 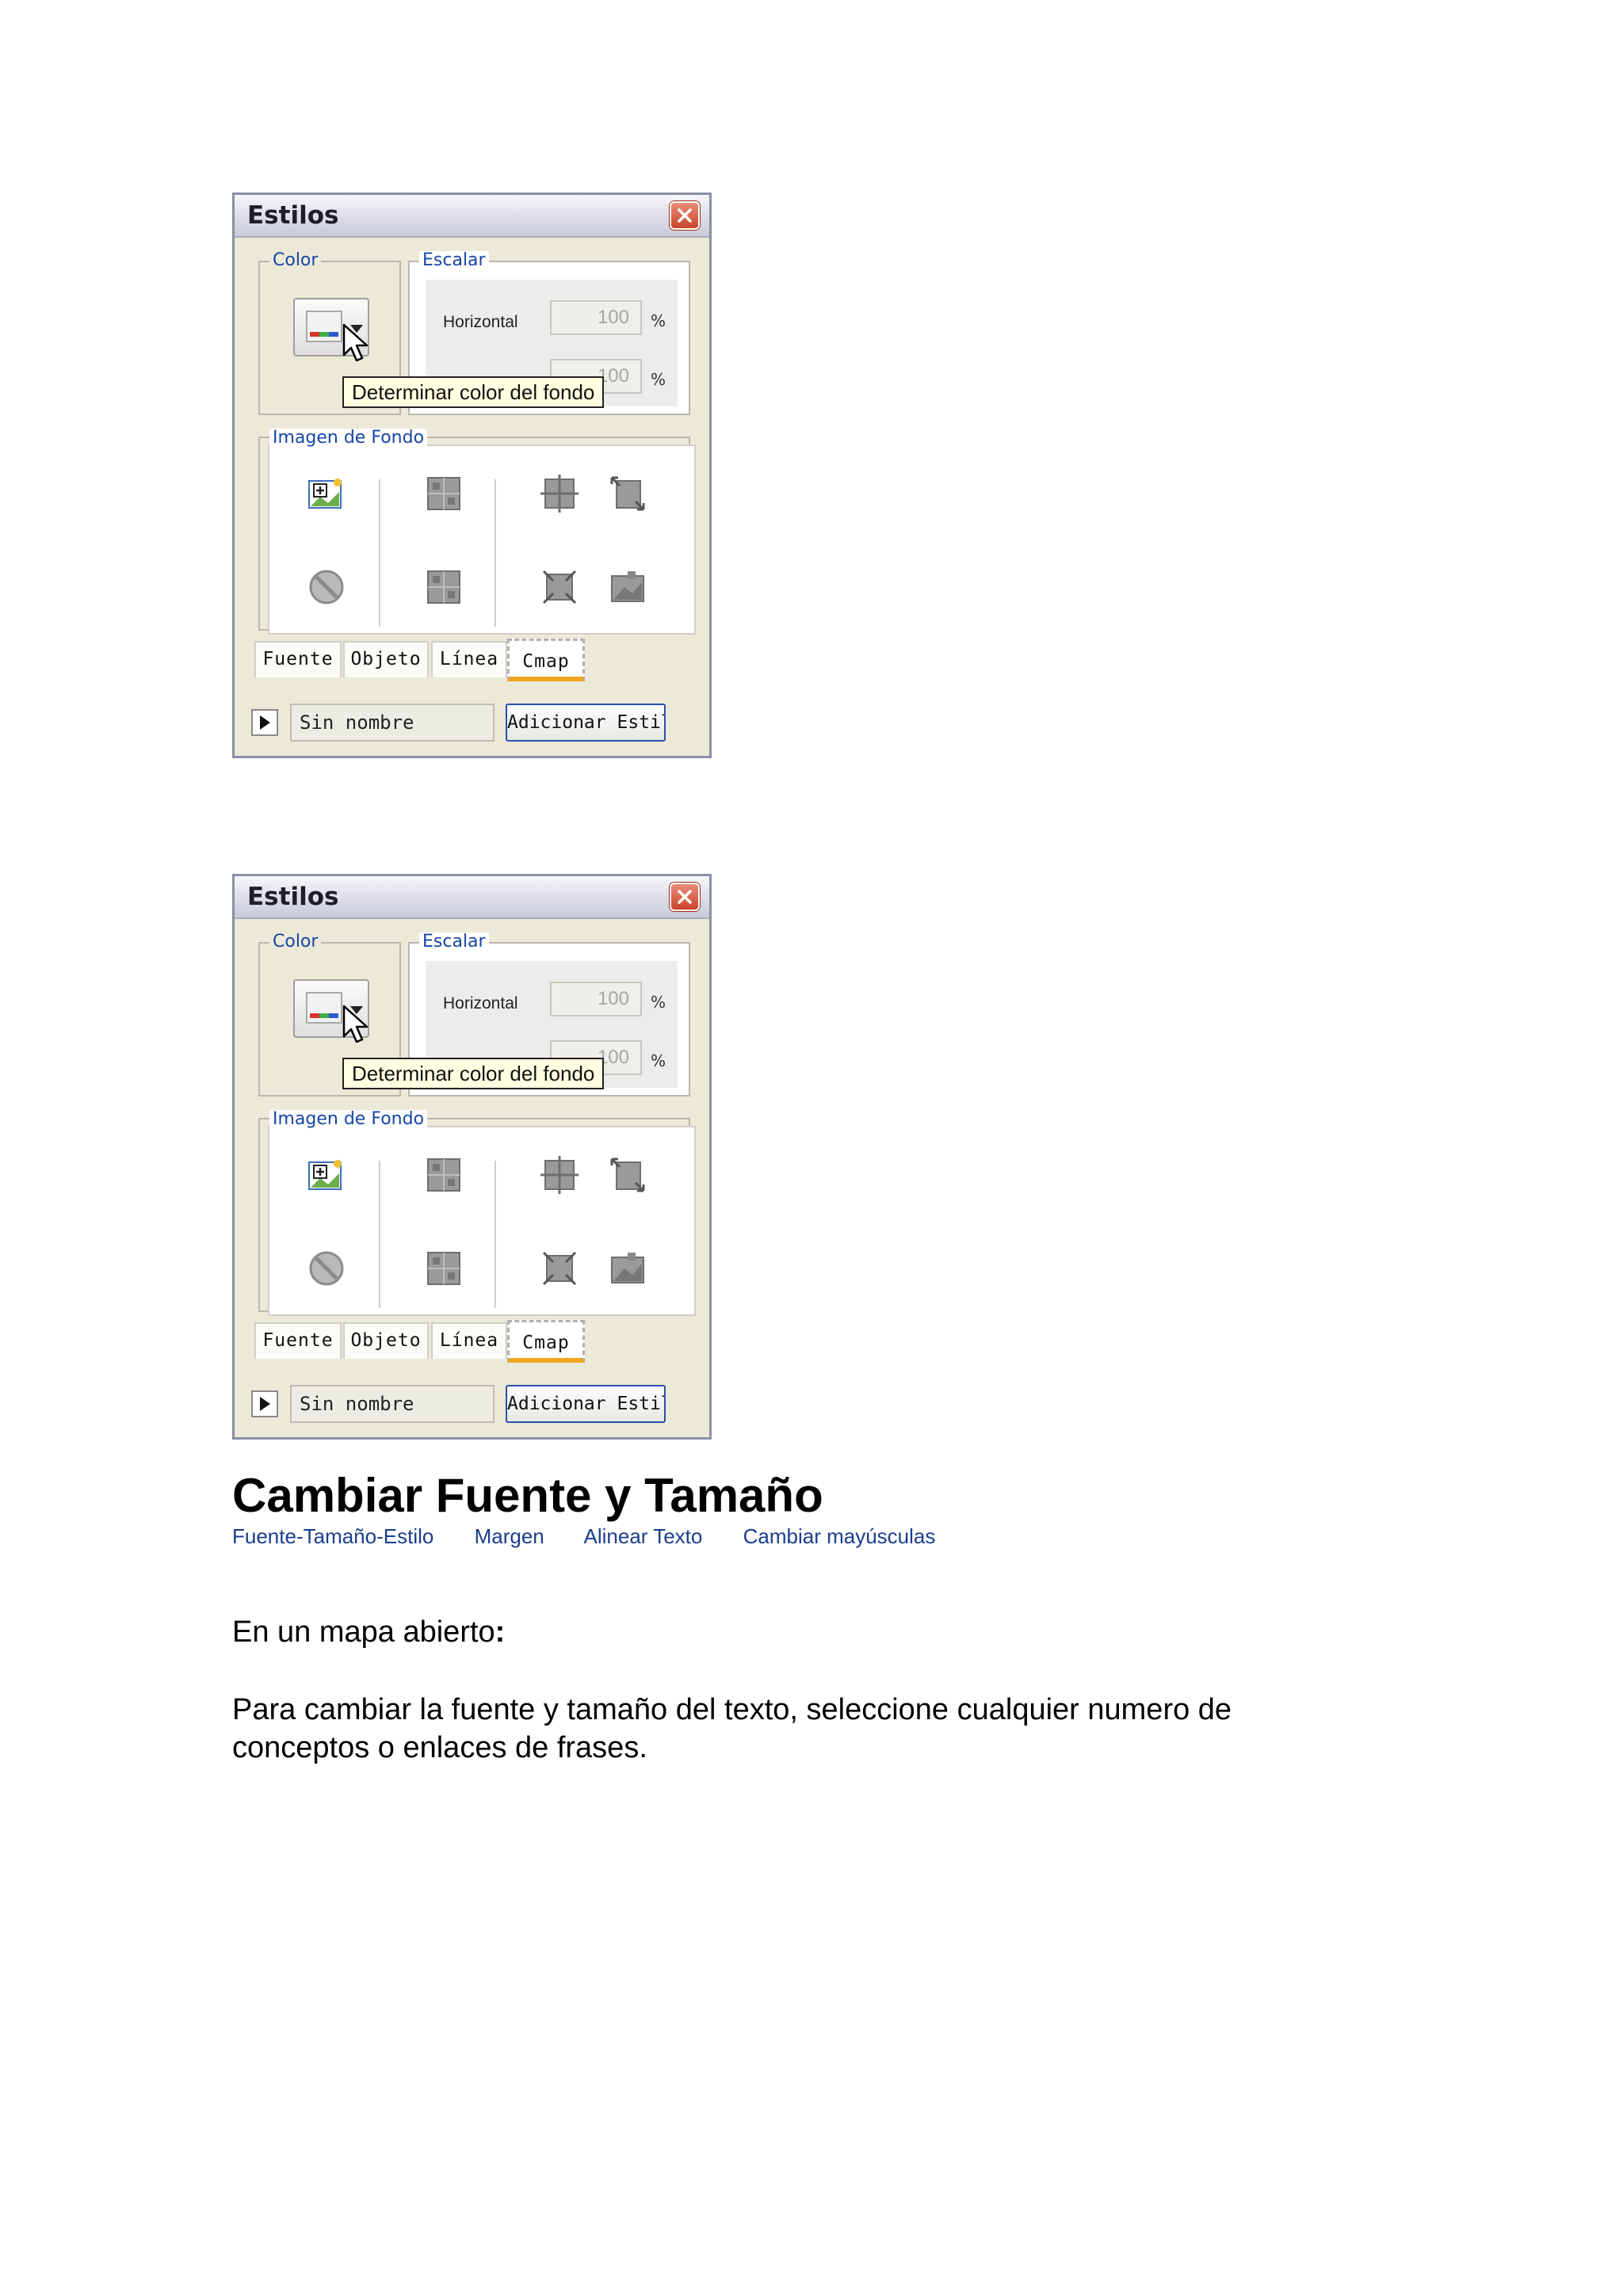 What do you see at coordinates (509, 1536) in the screenshot?
I see `link-margen: Margen` at bounding box center [509, 1536].